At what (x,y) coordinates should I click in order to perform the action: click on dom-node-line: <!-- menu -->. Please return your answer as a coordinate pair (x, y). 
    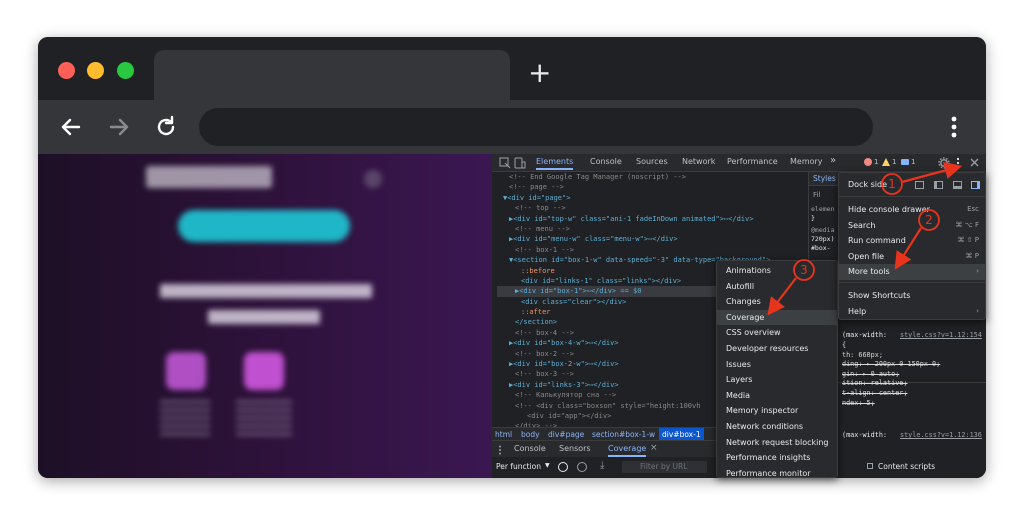
    Looking at the image, I should click on (652, 229).